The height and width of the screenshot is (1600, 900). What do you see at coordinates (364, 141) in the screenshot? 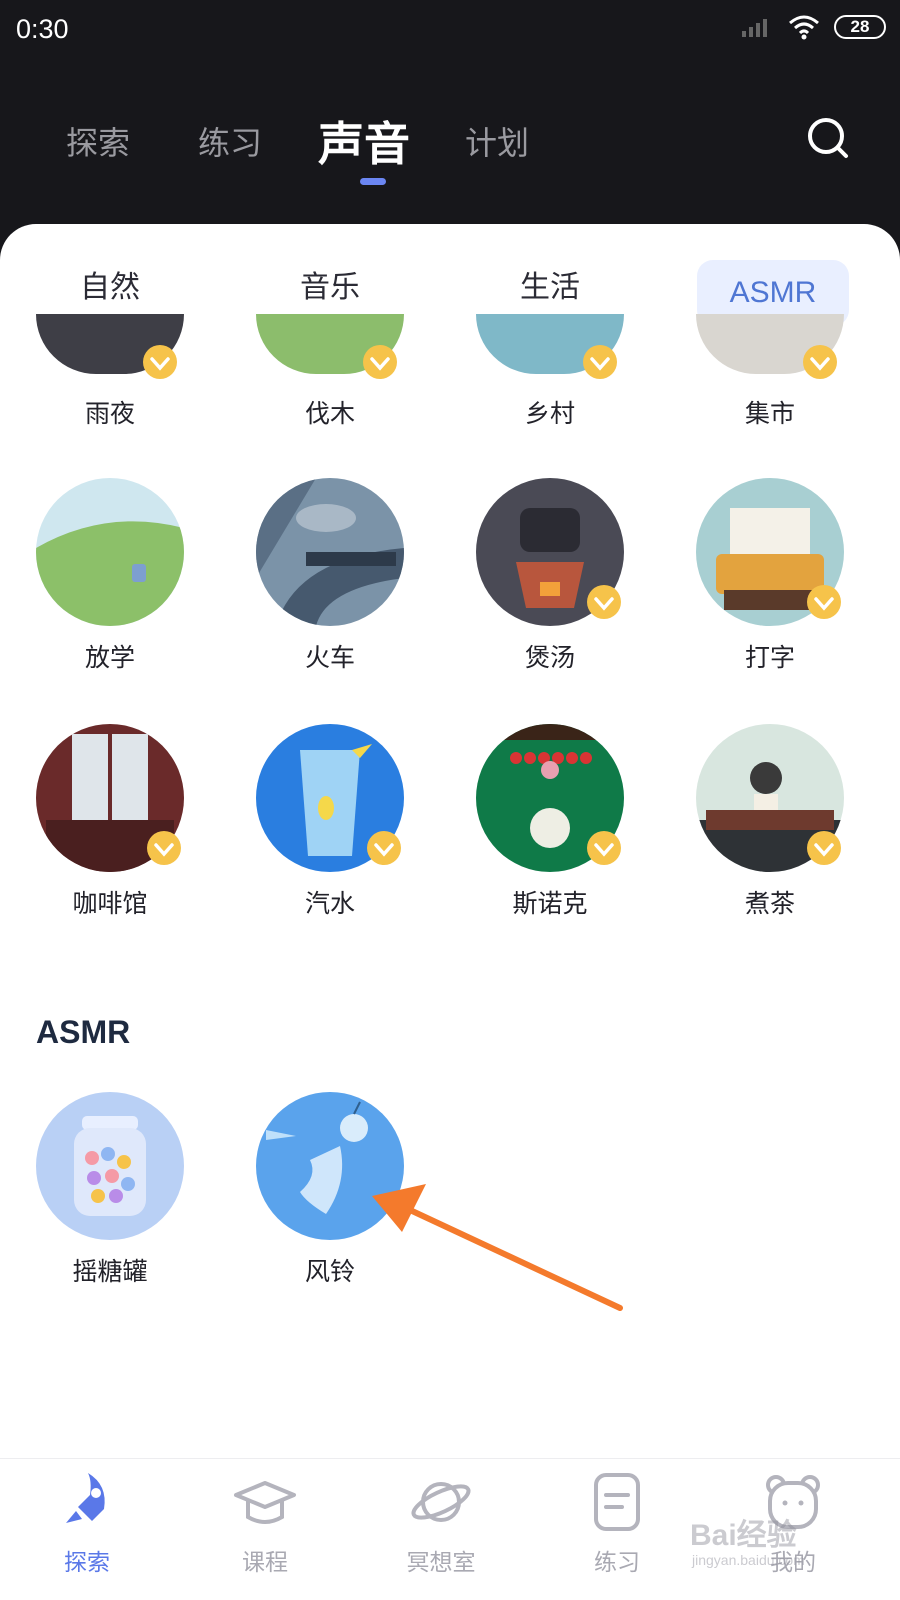
I see `top-tab-sound: 声音` at bounding box center [364, 141].